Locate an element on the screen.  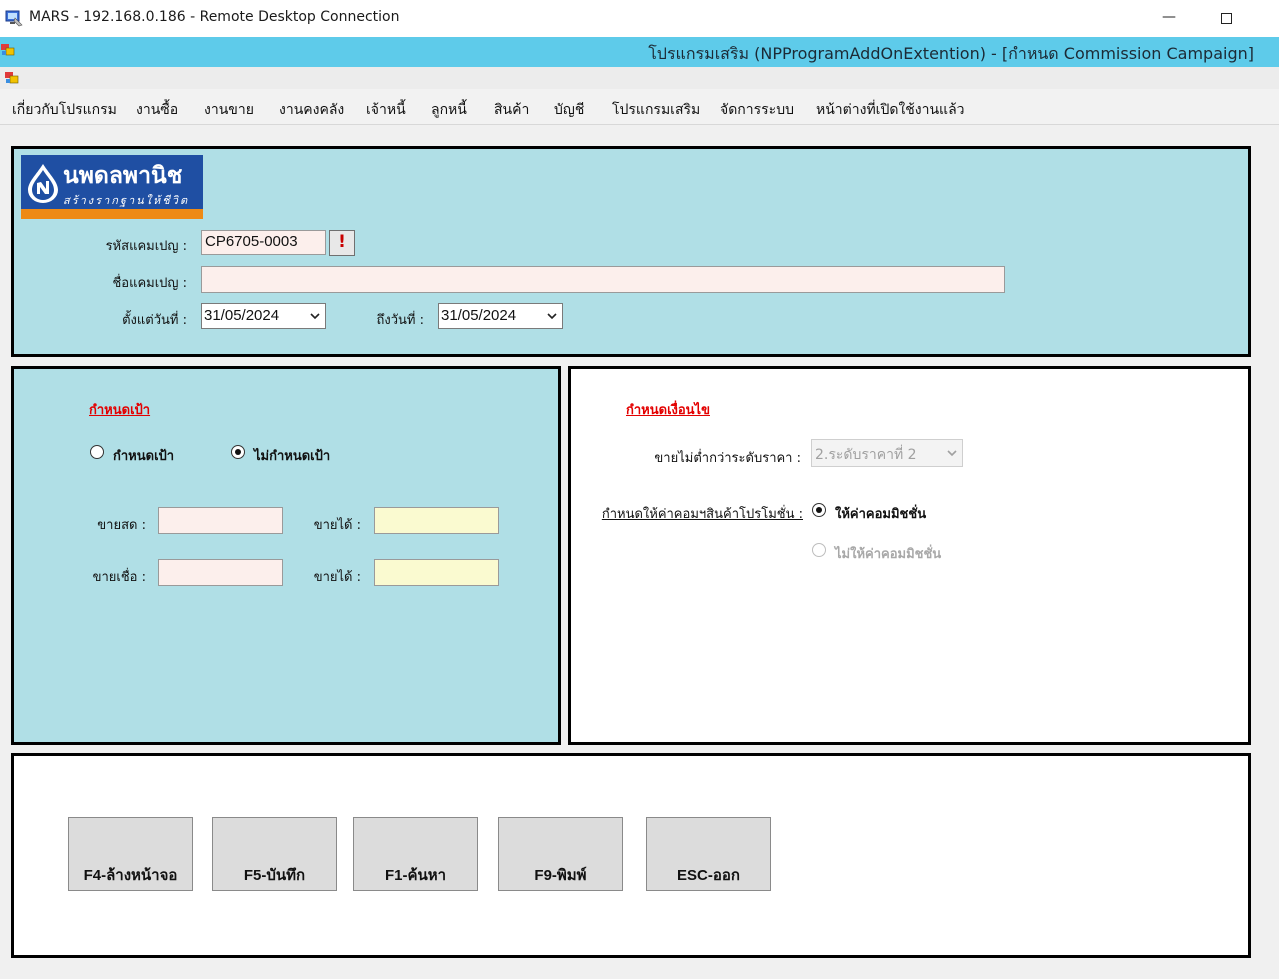
min-price-level-select: 2.ระดับราคาที่ 2 is located at coordinates (887, 453).